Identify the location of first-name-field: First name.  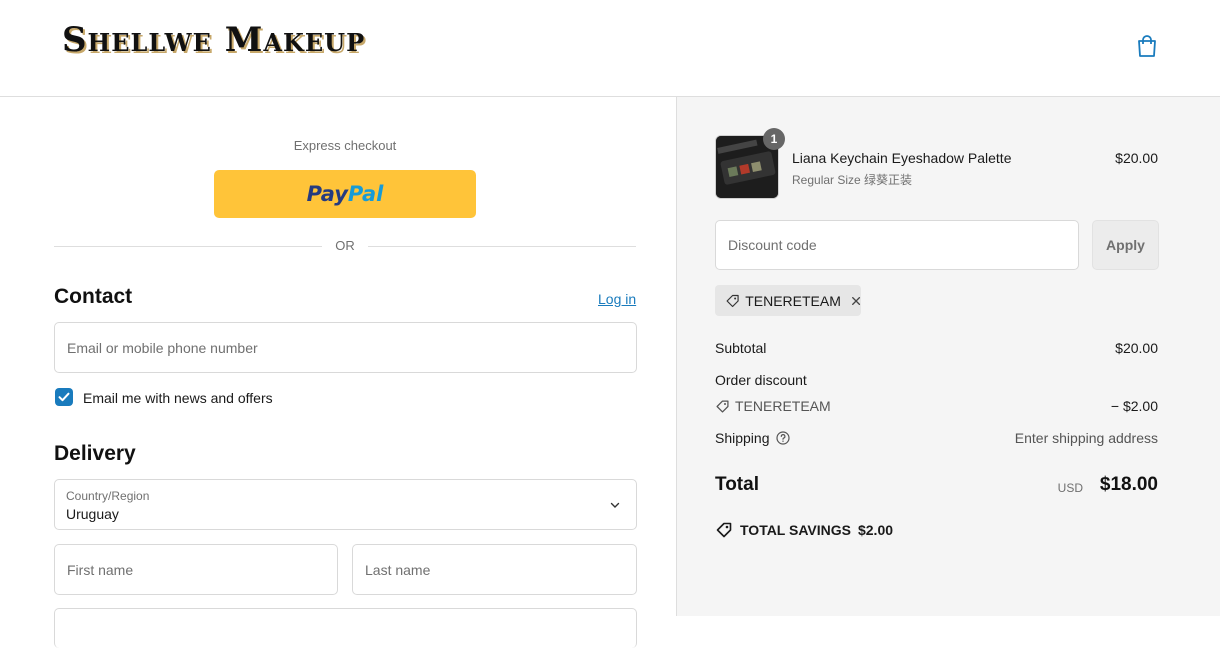
(196, 569).